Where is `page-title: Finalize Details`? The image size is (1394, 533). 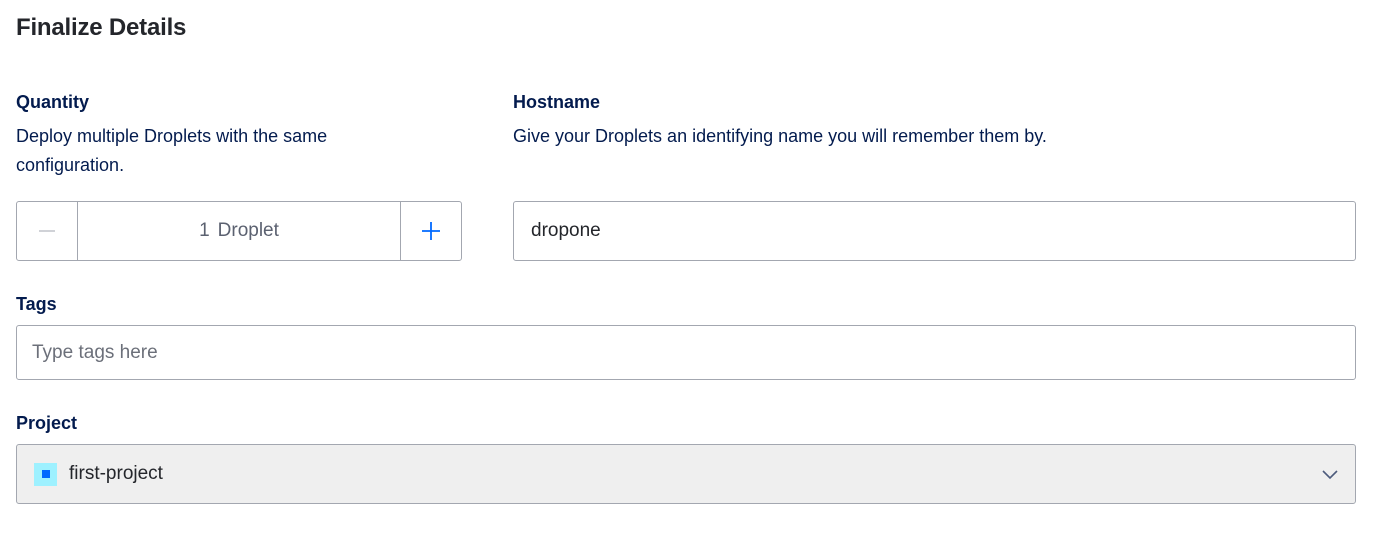
page-title: Finalize Details is located at coordinates (101, 27).